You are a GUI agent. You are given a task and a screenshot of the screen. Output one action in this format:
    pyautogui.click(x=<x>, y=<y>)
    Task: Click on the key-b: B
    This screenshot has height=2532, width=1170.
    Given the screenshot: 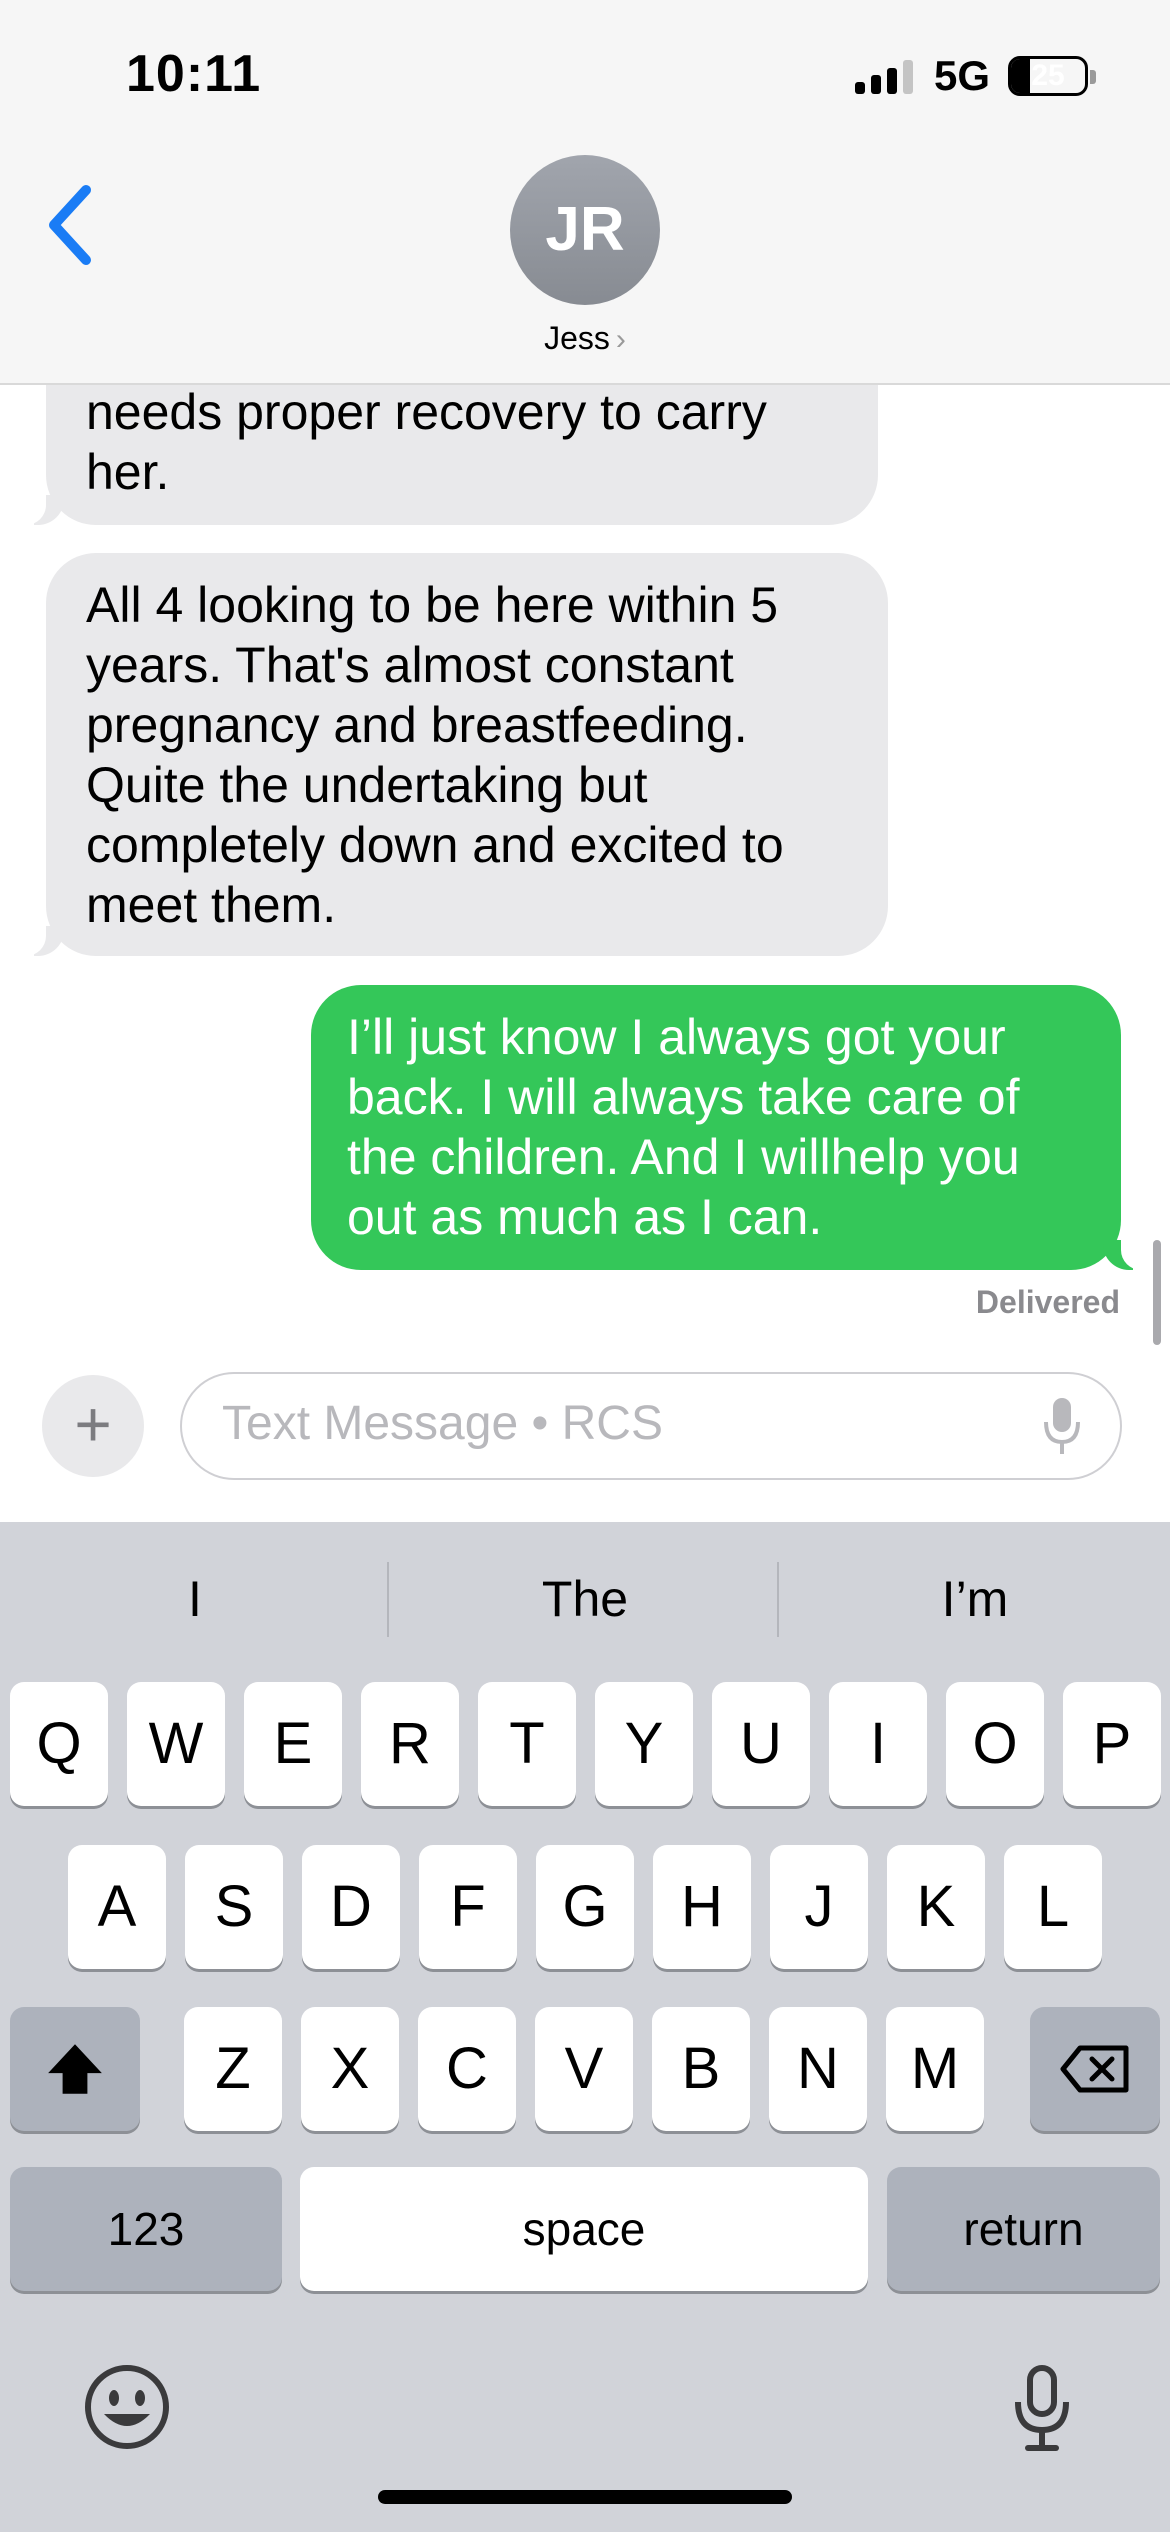 What is the action you would take?
    pyautogui.click(x=701, y=2069)
    